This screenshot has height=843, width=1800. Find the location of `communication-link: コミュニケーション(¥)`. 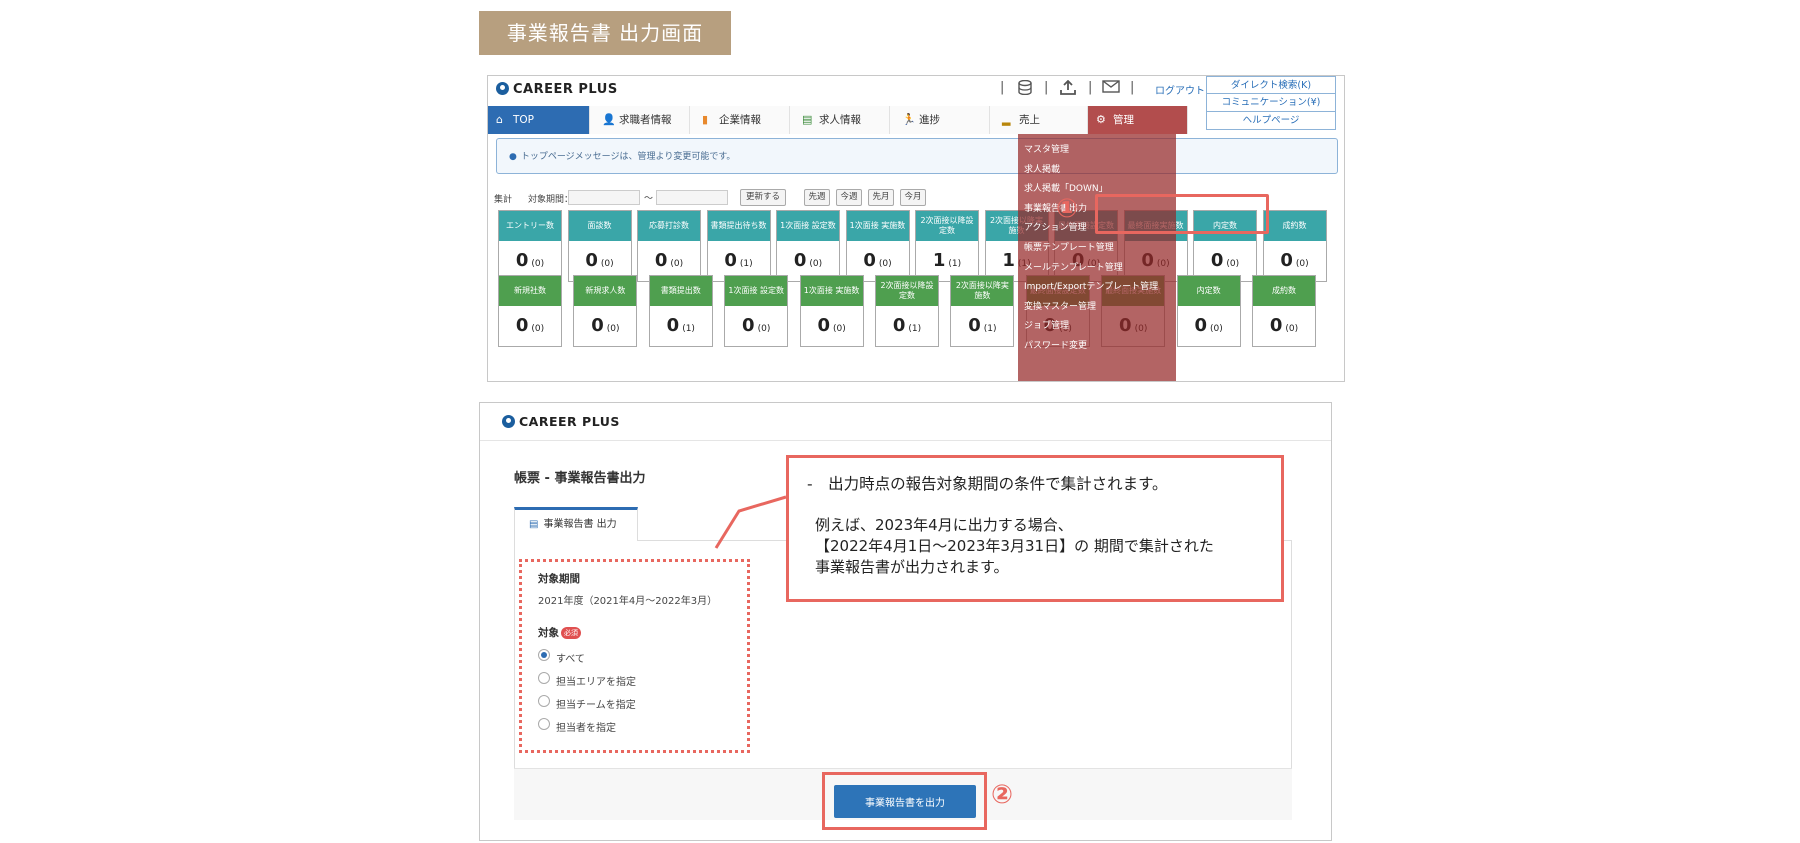

communication-link: コミュニケーション(¥) is located at coordinates (1271, 103).